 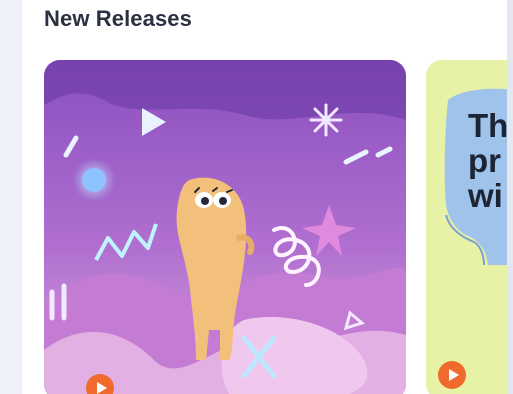 What do you see at coordinates (118, 18) in the screenshot?
I see `section-title: New Releases` at bounding box center [118, 18].